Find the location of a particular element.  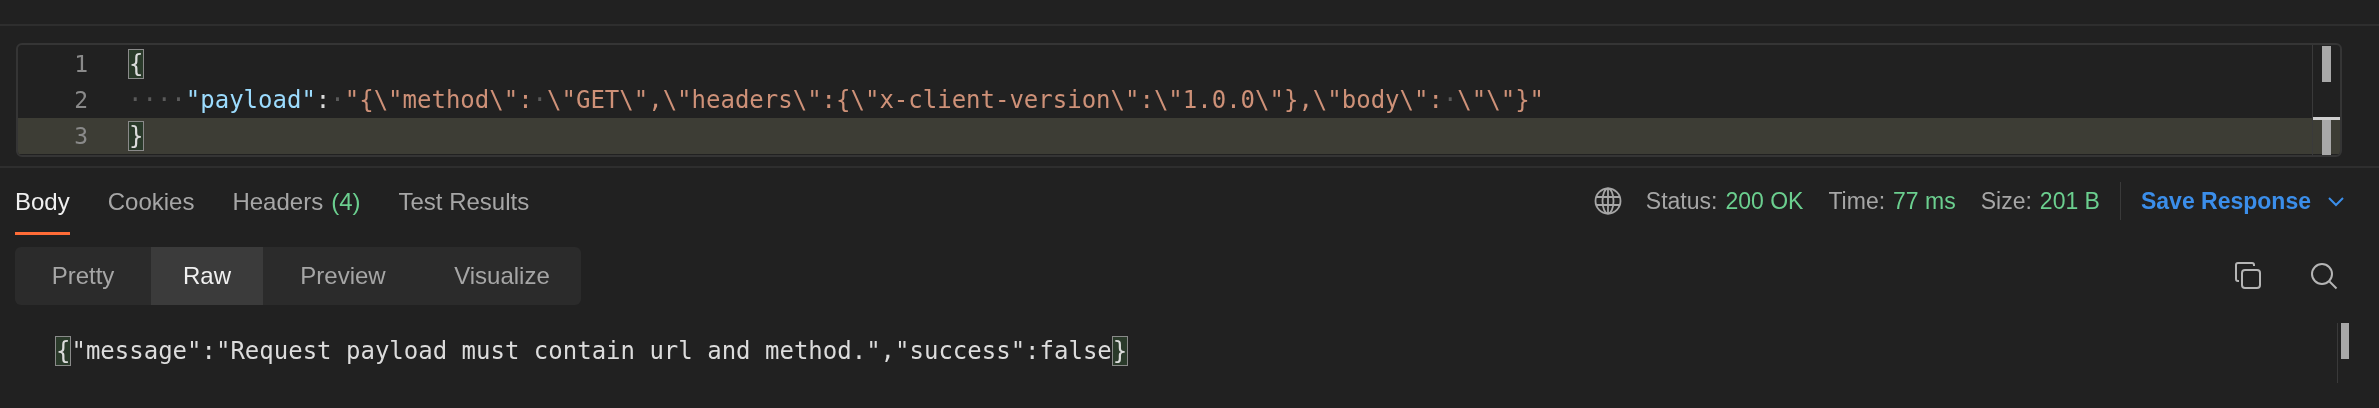

view-mode-tab: Visualize is located at coordinates (502, 276).